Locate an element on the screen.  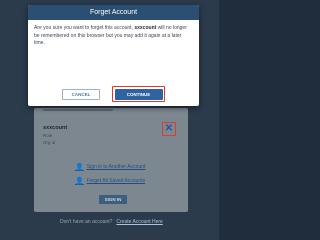
dialog-title: Forget Account is located at coordinates (113, 12).